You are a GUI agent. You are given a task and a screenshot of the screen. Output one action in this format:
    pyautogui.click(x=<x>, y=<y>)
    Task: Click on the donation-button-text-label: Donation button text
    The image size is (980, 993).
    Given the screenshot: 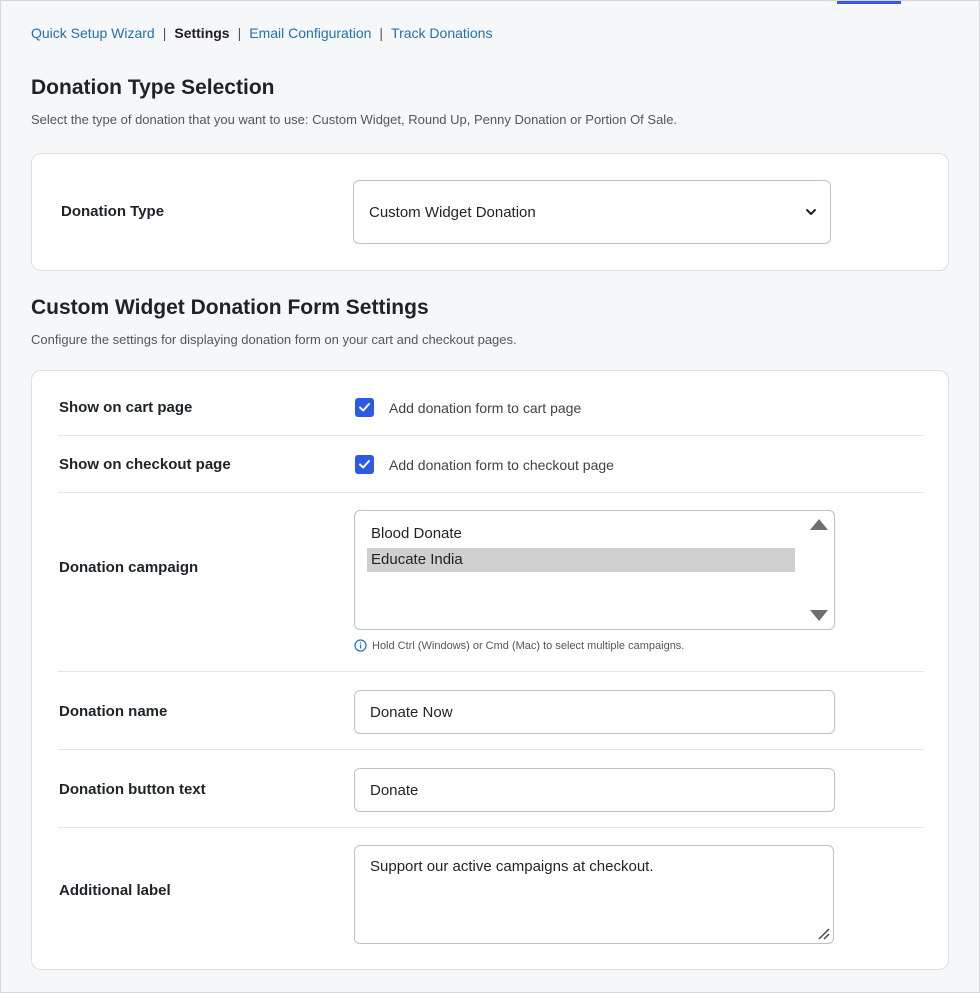 What is the action you would take?
    pyautogui.click(x=132, y=789)
    